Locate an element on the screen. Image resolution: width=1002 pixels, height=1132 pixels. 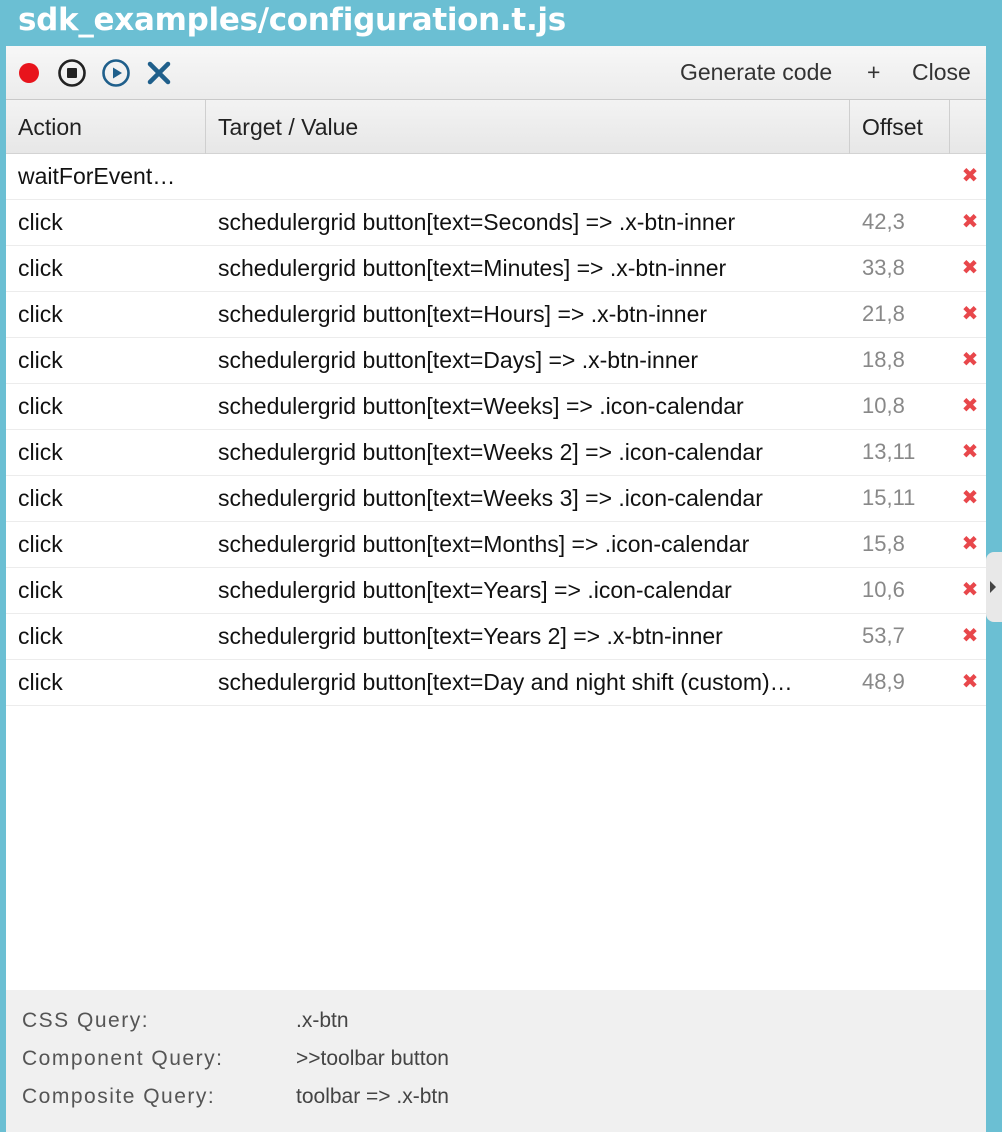
offset-cell: 42,3 is located at coordinates (883, 221).